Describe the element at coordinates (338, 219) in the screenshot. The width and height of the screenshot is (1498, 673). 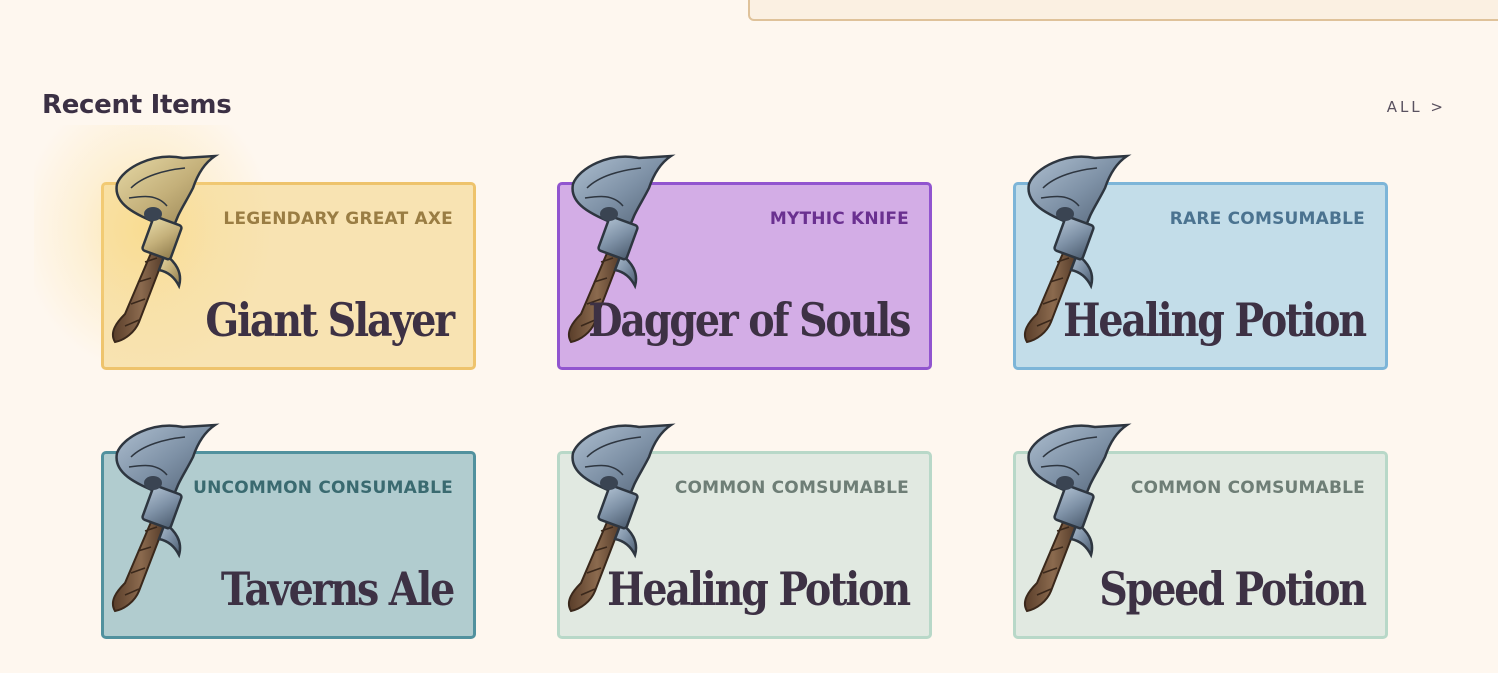
I see `item-rarity: LEGENDARY GREAT AXE` at that location.